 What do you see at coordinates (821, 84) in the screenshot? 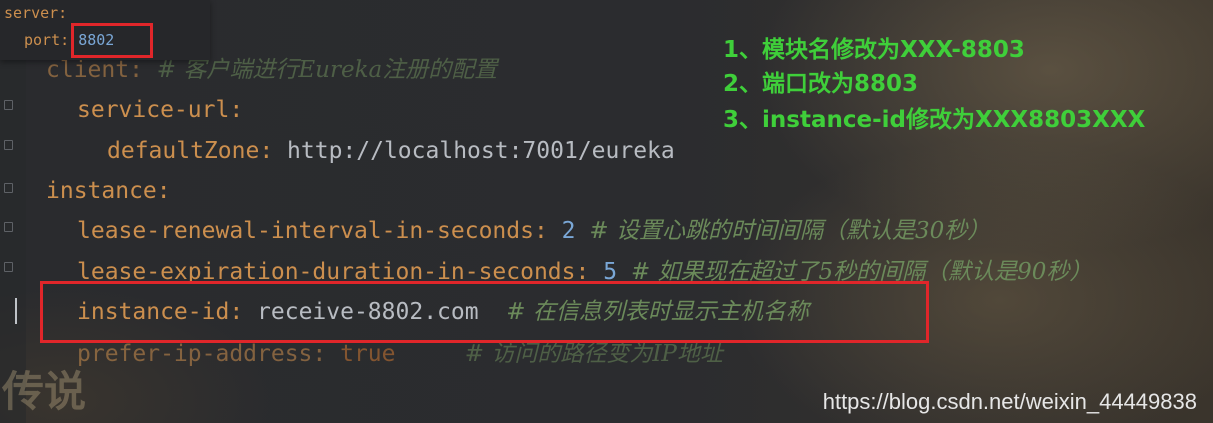
I see `note-line-2: 2、端口改为8803` at bounding box center [821, 84].